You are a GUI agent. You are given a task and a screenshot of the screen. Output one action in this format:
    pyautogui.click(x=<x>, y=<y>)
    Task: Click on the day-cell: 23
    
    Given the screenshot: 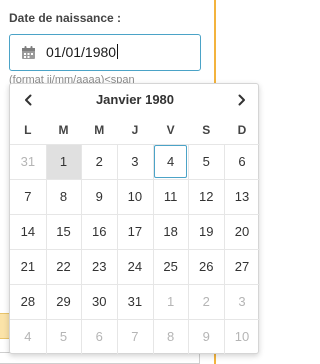 What is the action you would take?
    pyautogui.click(x=99, y=266)
    